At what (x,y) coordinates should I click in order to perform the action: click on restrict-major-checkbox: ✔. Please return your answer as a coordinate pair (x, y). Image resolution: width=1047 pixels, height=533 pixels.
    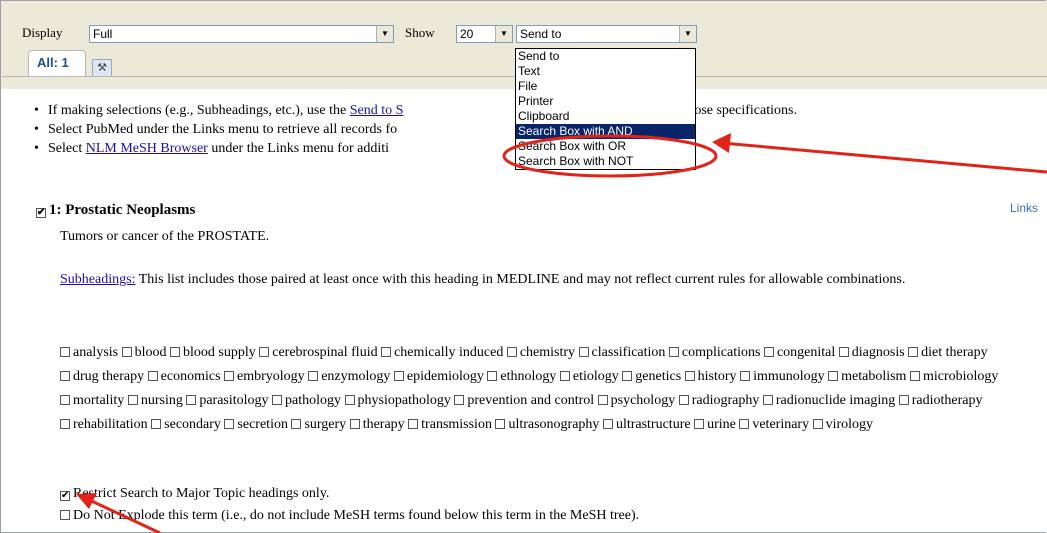
    Looking at the image, I should click on (65, 496).